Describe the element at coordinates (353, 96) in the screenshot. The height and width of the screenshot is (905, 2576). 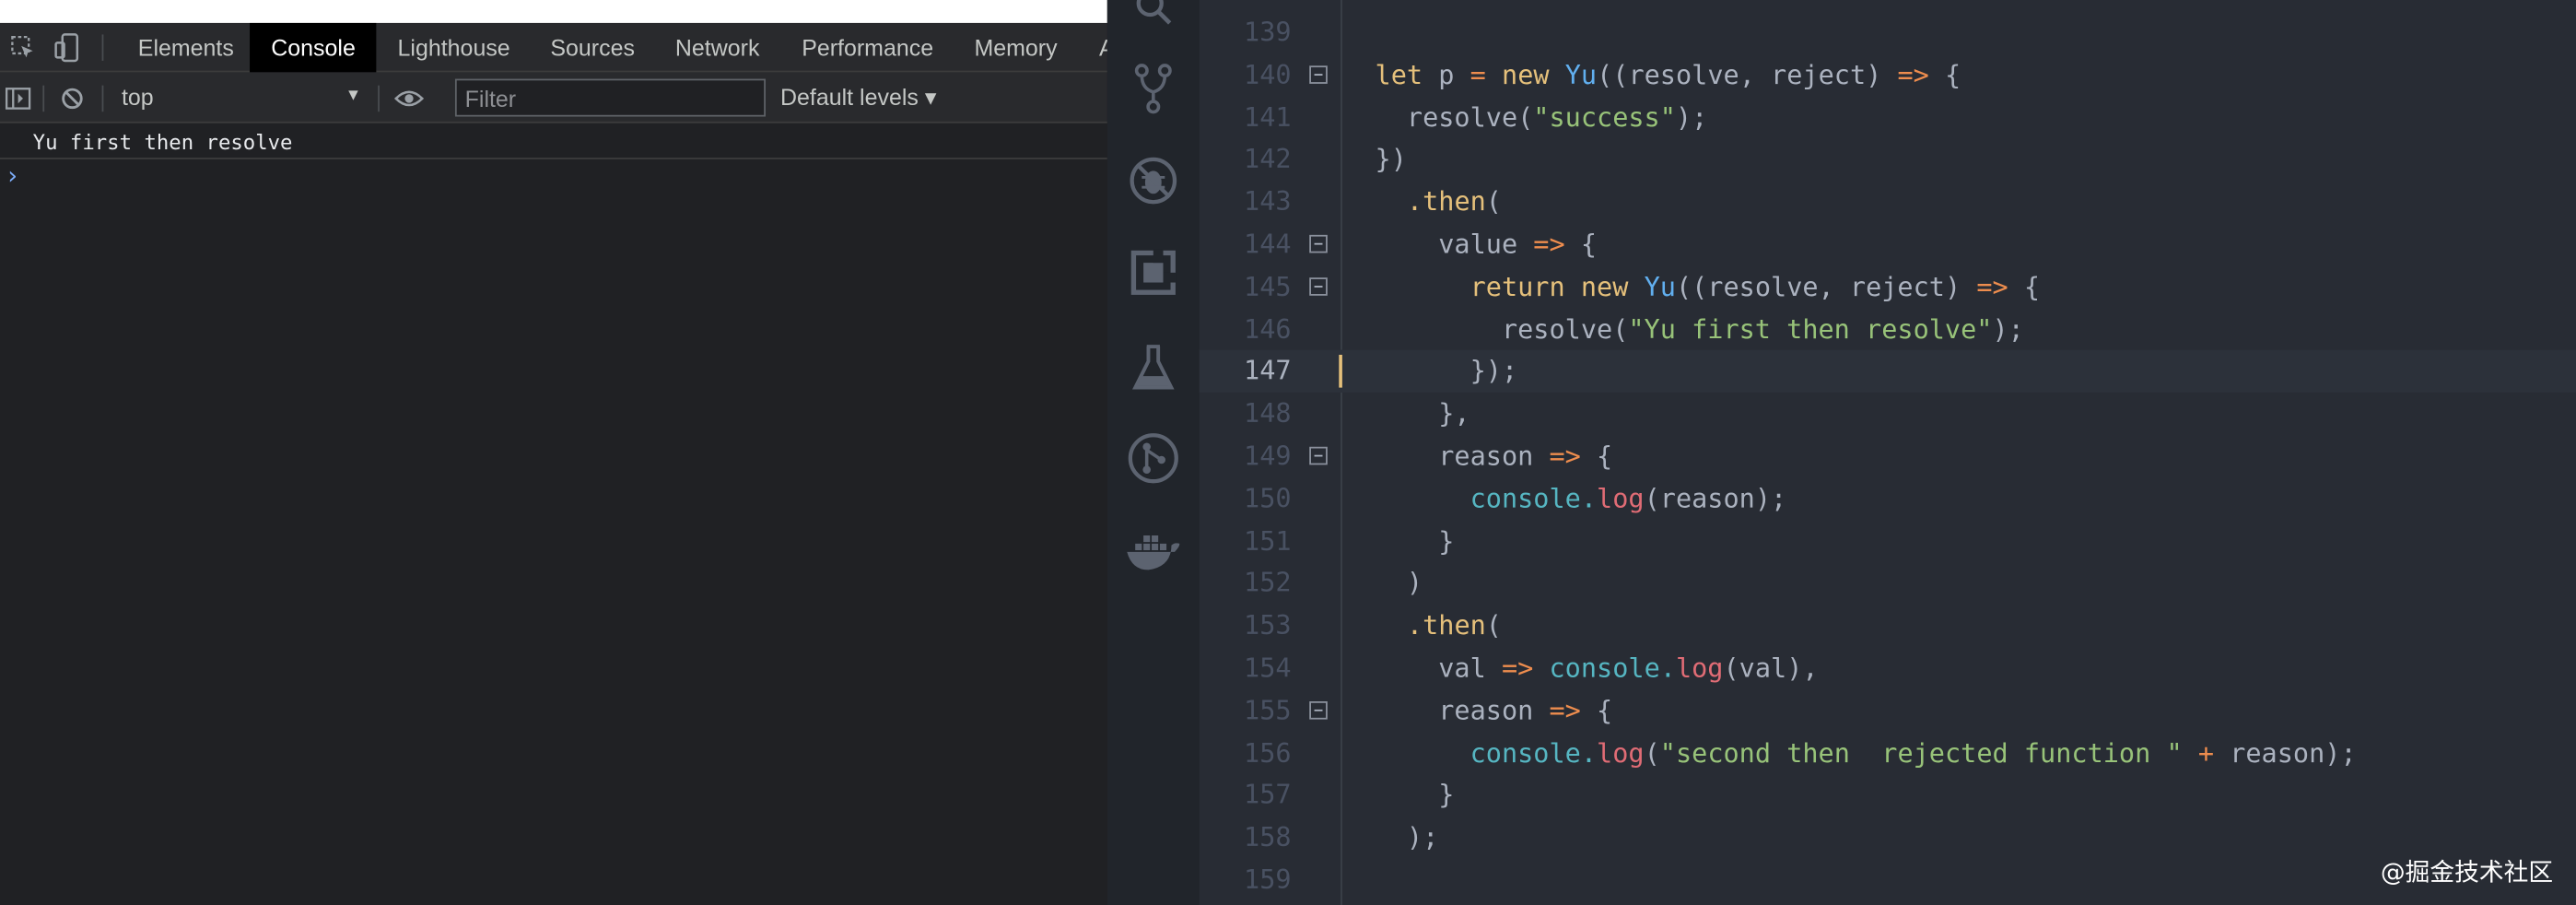
I see `dropdown-arrow-icon: ▼` at that location.